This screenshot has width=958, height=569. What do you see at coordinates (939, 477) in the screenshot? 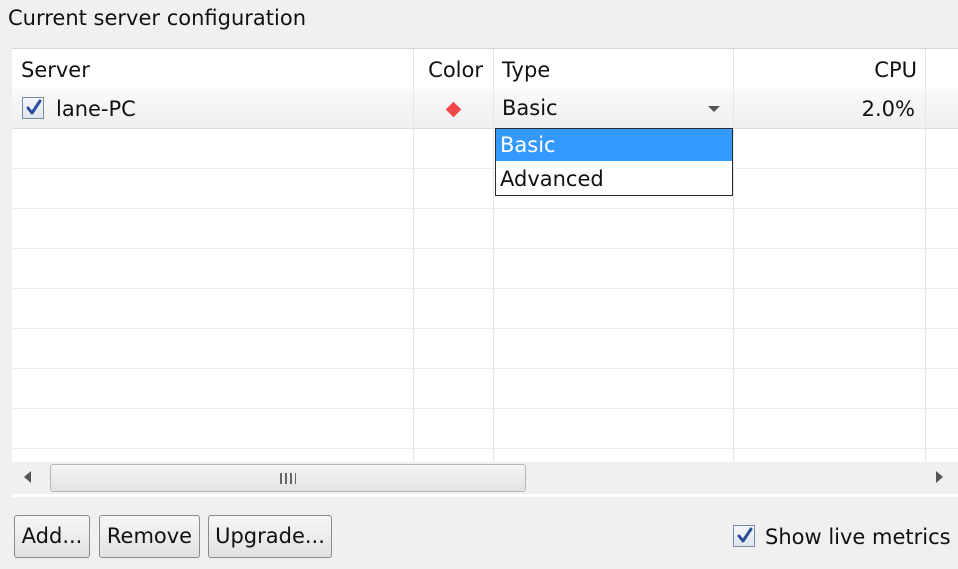
I see `scroll-right-icon` at bounding box center [939, 477].